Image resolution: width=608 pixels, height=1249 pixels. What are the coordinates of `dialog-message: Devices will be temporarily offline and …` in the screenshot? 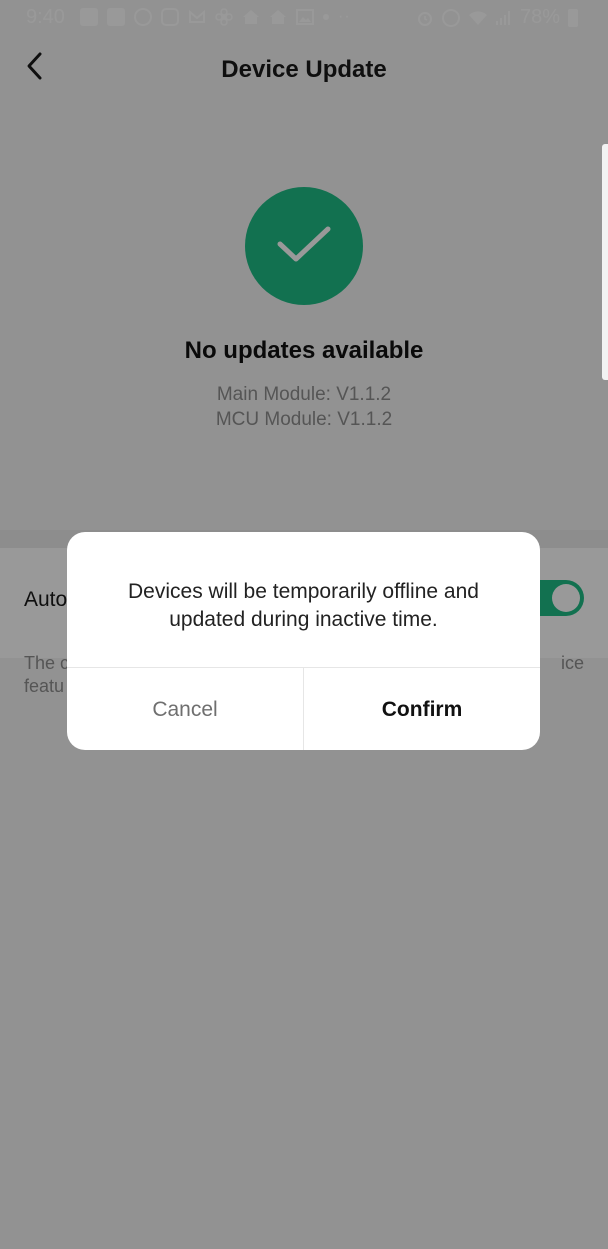 It's located at (303, 605).